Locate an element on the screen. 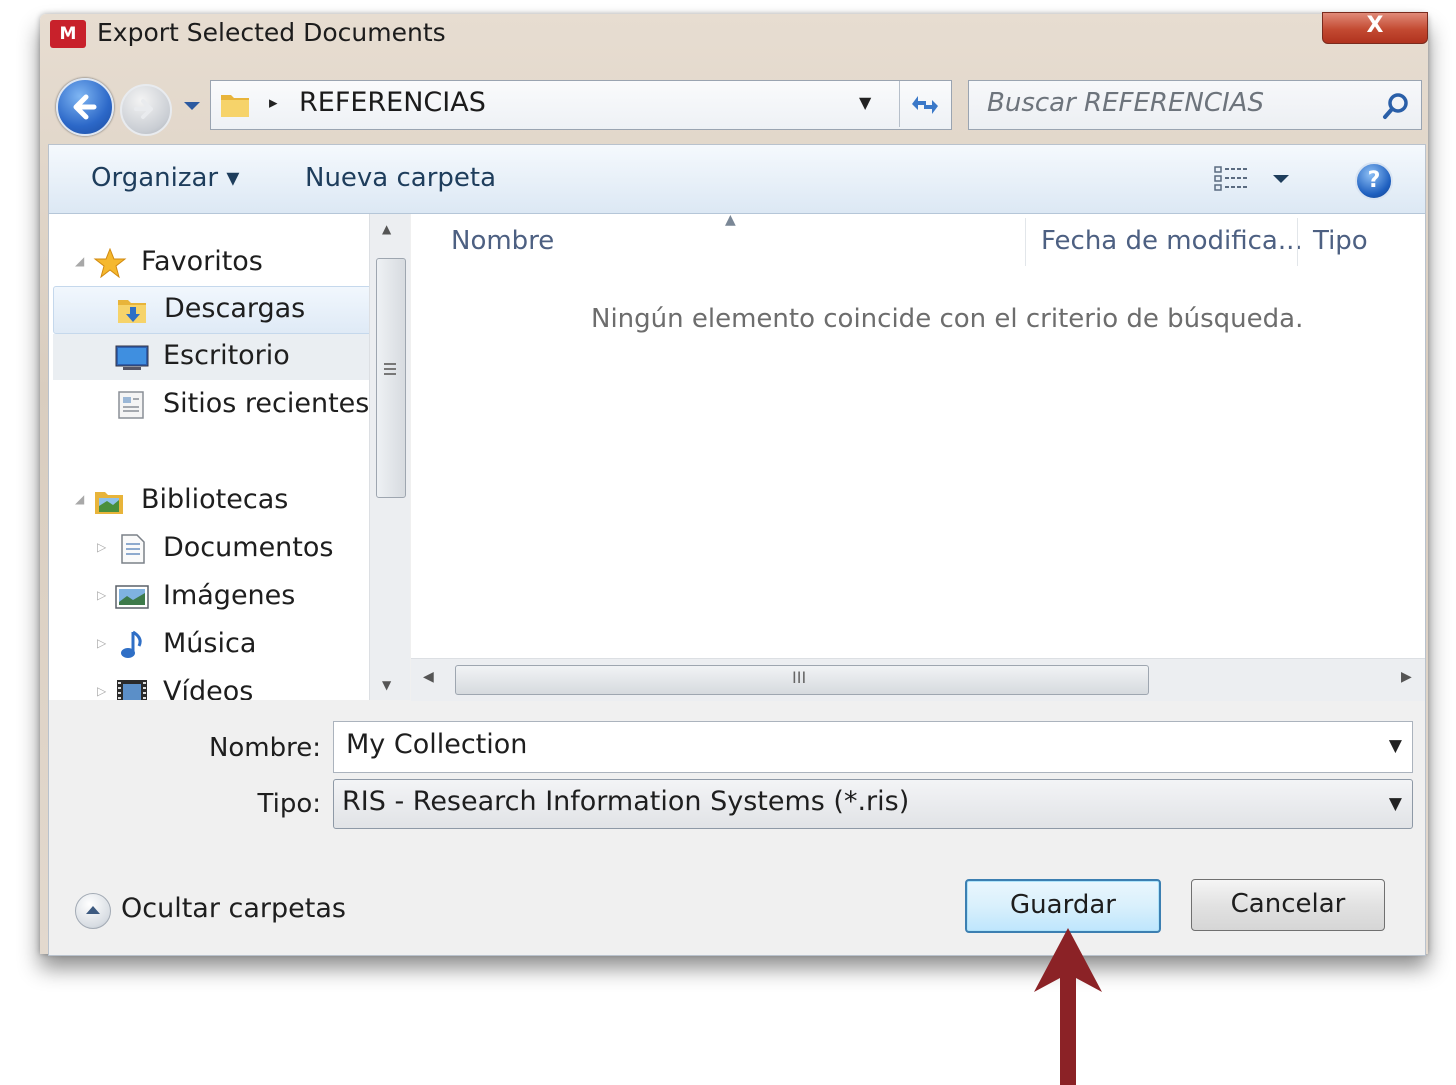 The image size is (1456, 1085). sidebar-item-escritorio: Escritorio is located at coordinates (212, 357).